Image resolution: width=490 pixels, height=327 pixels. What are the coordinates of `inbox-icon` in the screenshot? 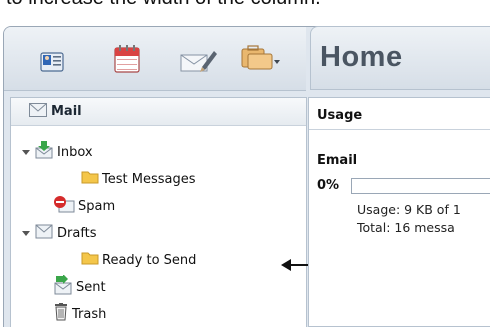 It's located at (44, 152).